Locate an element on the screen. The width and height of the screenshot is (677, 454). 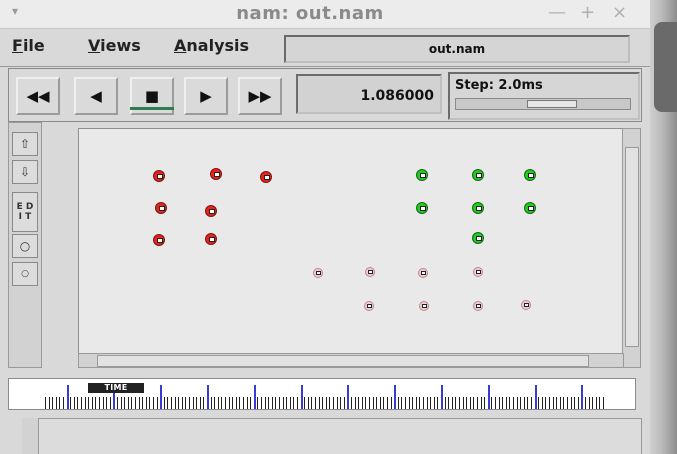
menu-analysis: Analysis is located at coordinates (211, 45).